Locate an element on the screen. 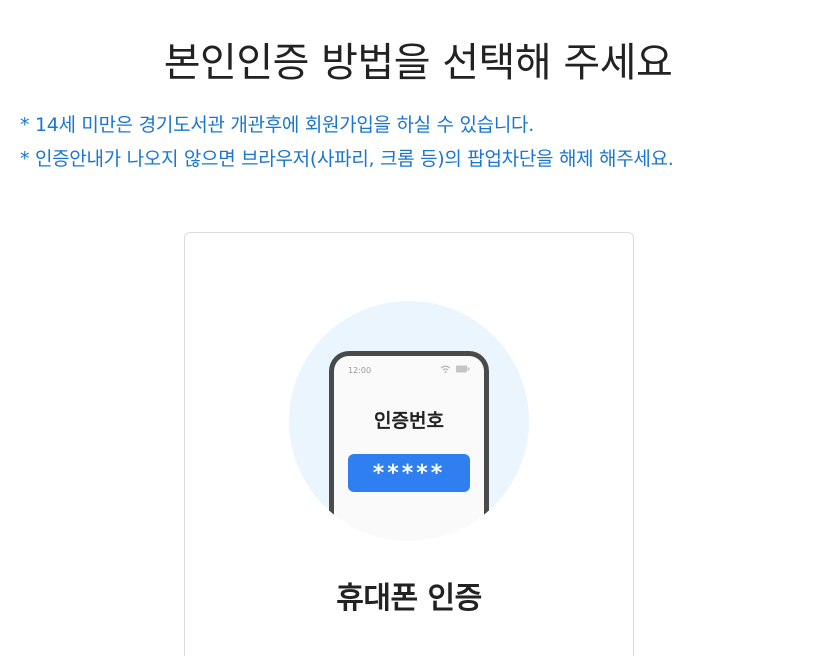 This screenshot has height=656, width=836. phone-illustration: 12:00 인증번호 ***** is located at coordinates (409, 446).